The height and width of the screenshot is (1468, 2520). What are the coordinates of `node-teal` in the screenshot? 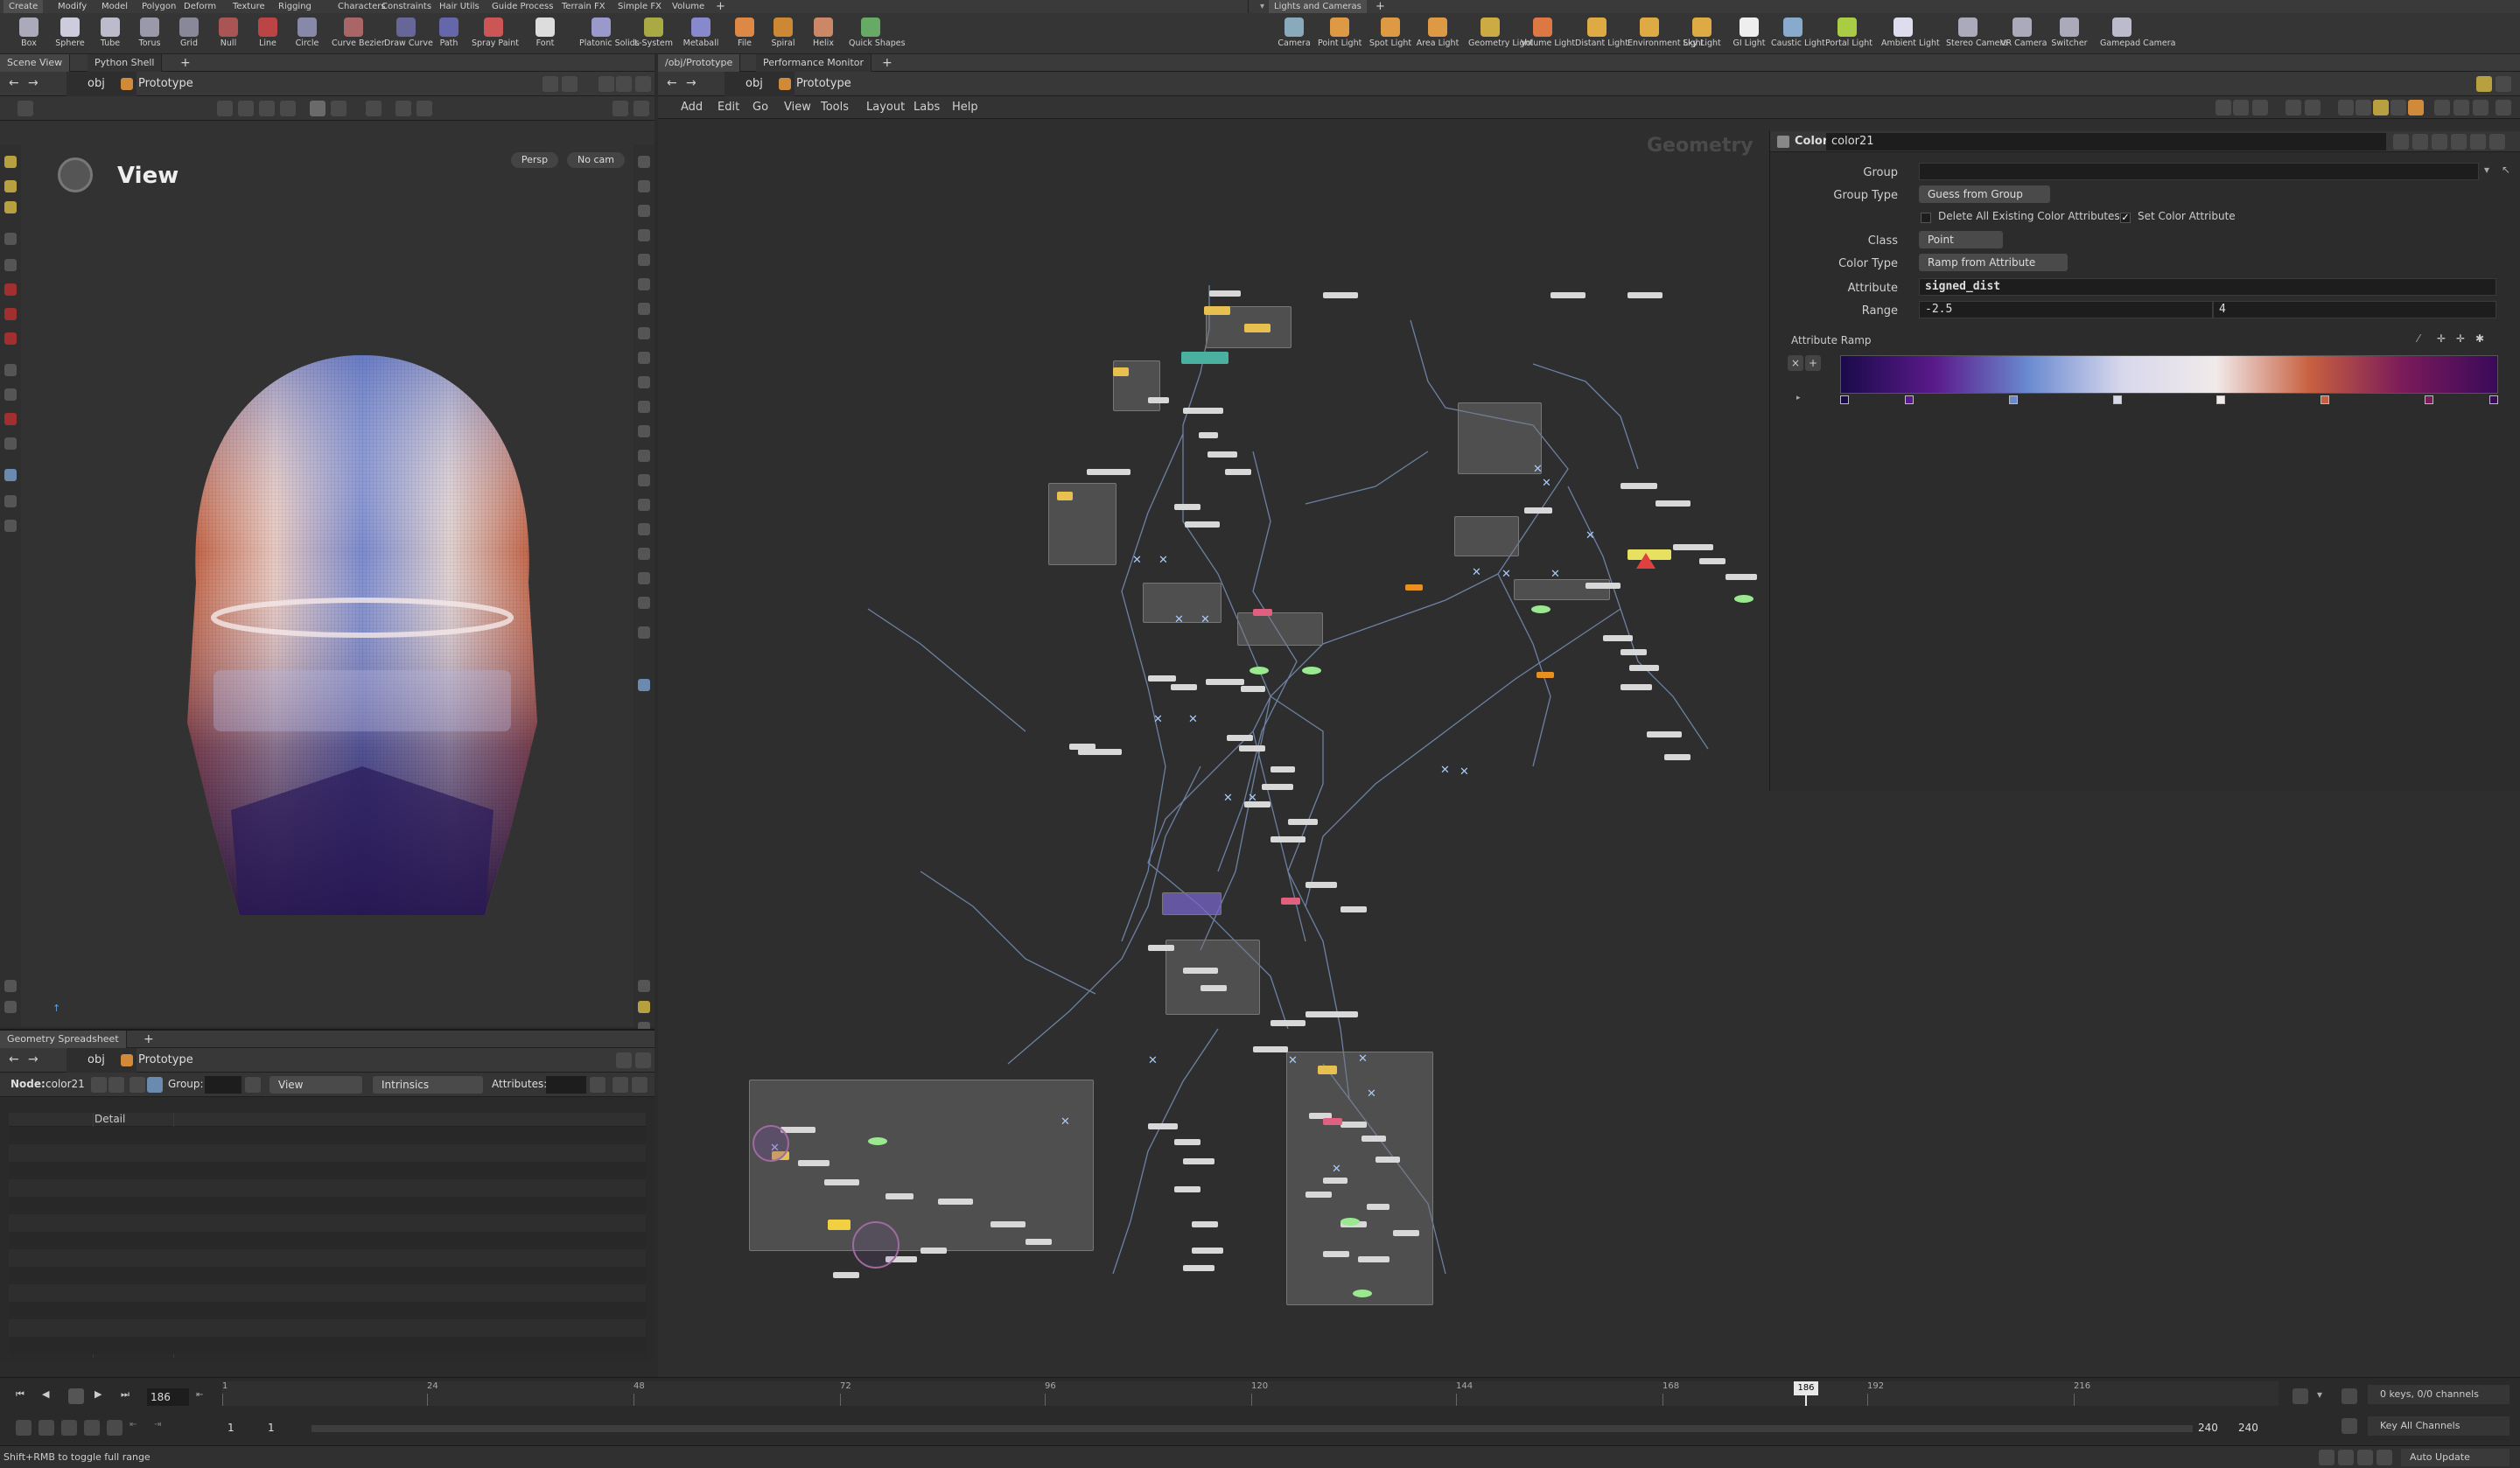 It's located at (1204, 358).